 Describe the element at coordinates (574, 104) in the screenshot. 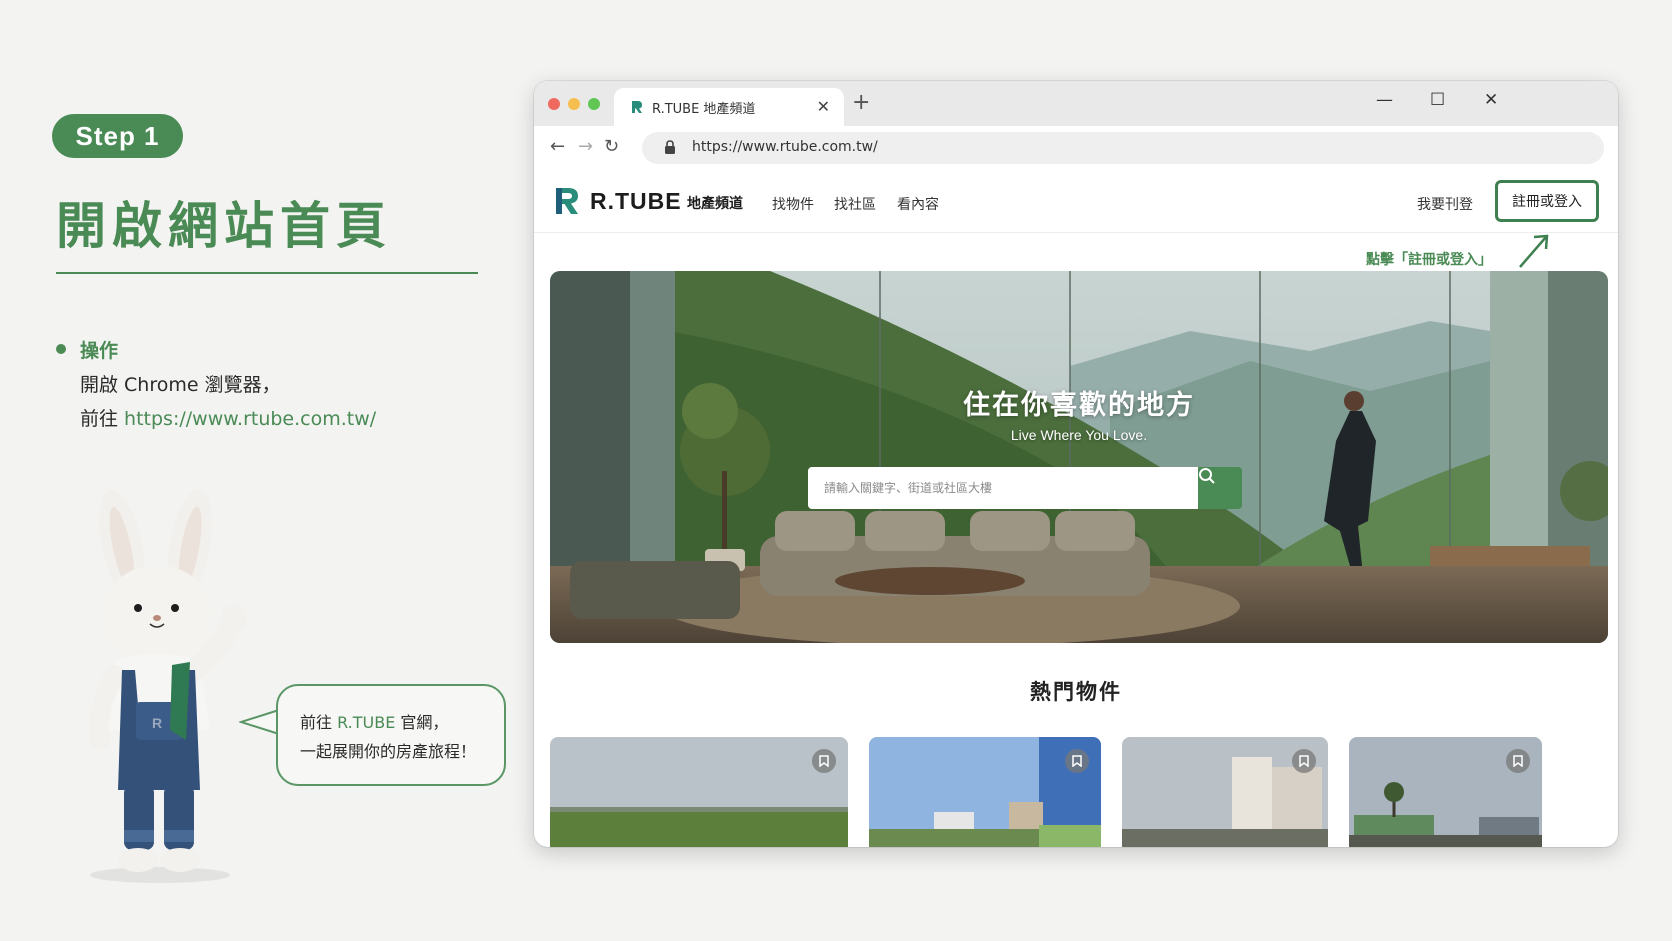

I see `minimize-window-dot` at that location.